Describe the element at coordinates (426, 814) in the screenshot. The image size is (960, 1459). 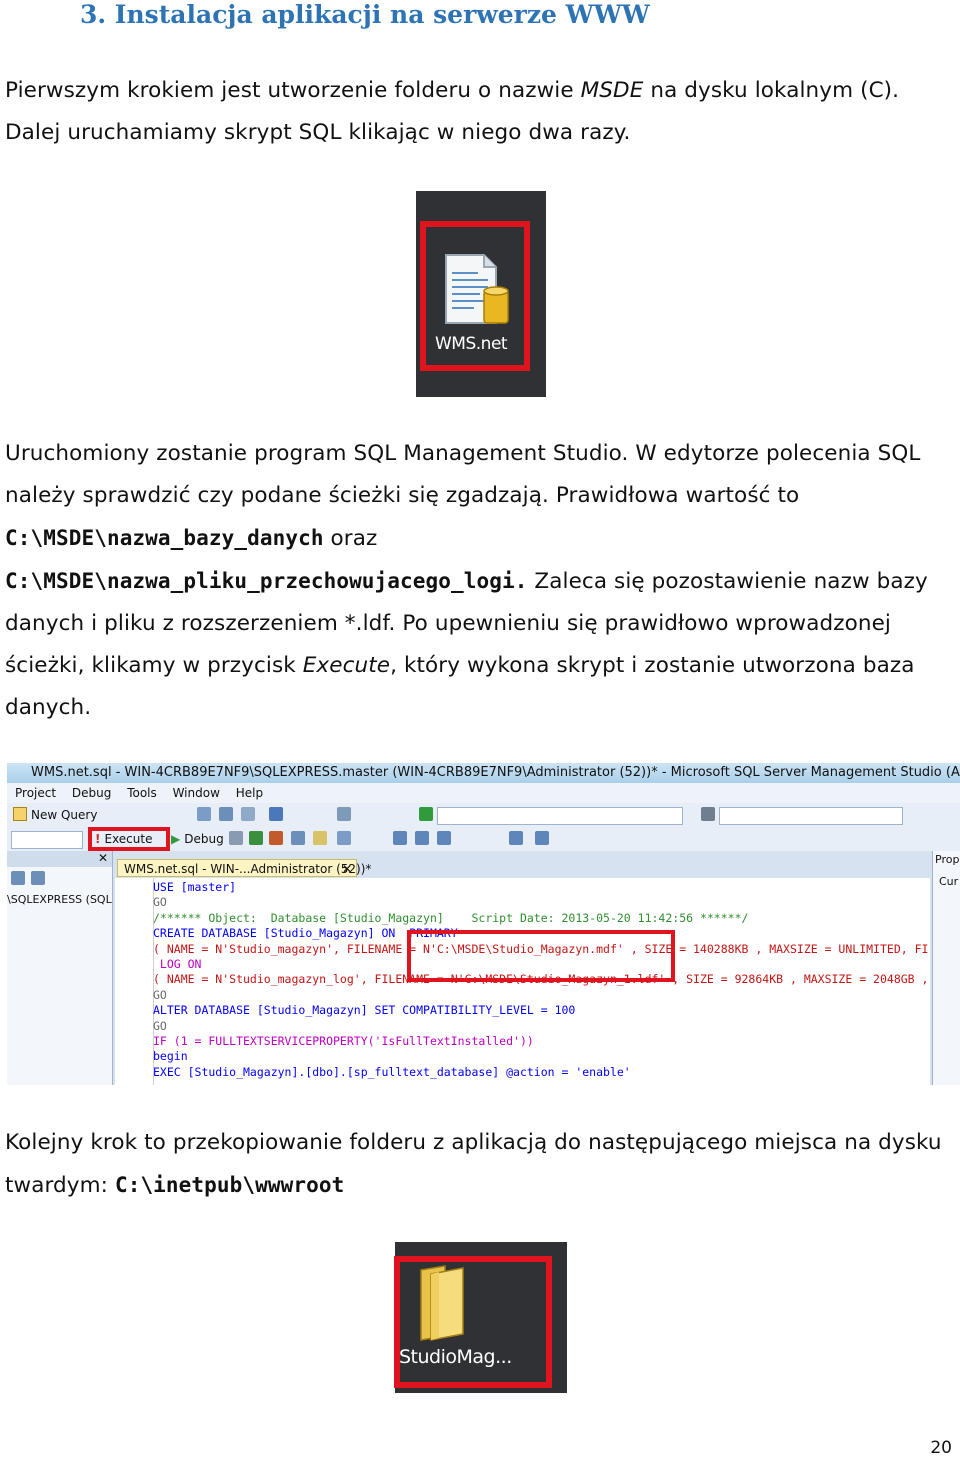
I see `start-icon` at that location.